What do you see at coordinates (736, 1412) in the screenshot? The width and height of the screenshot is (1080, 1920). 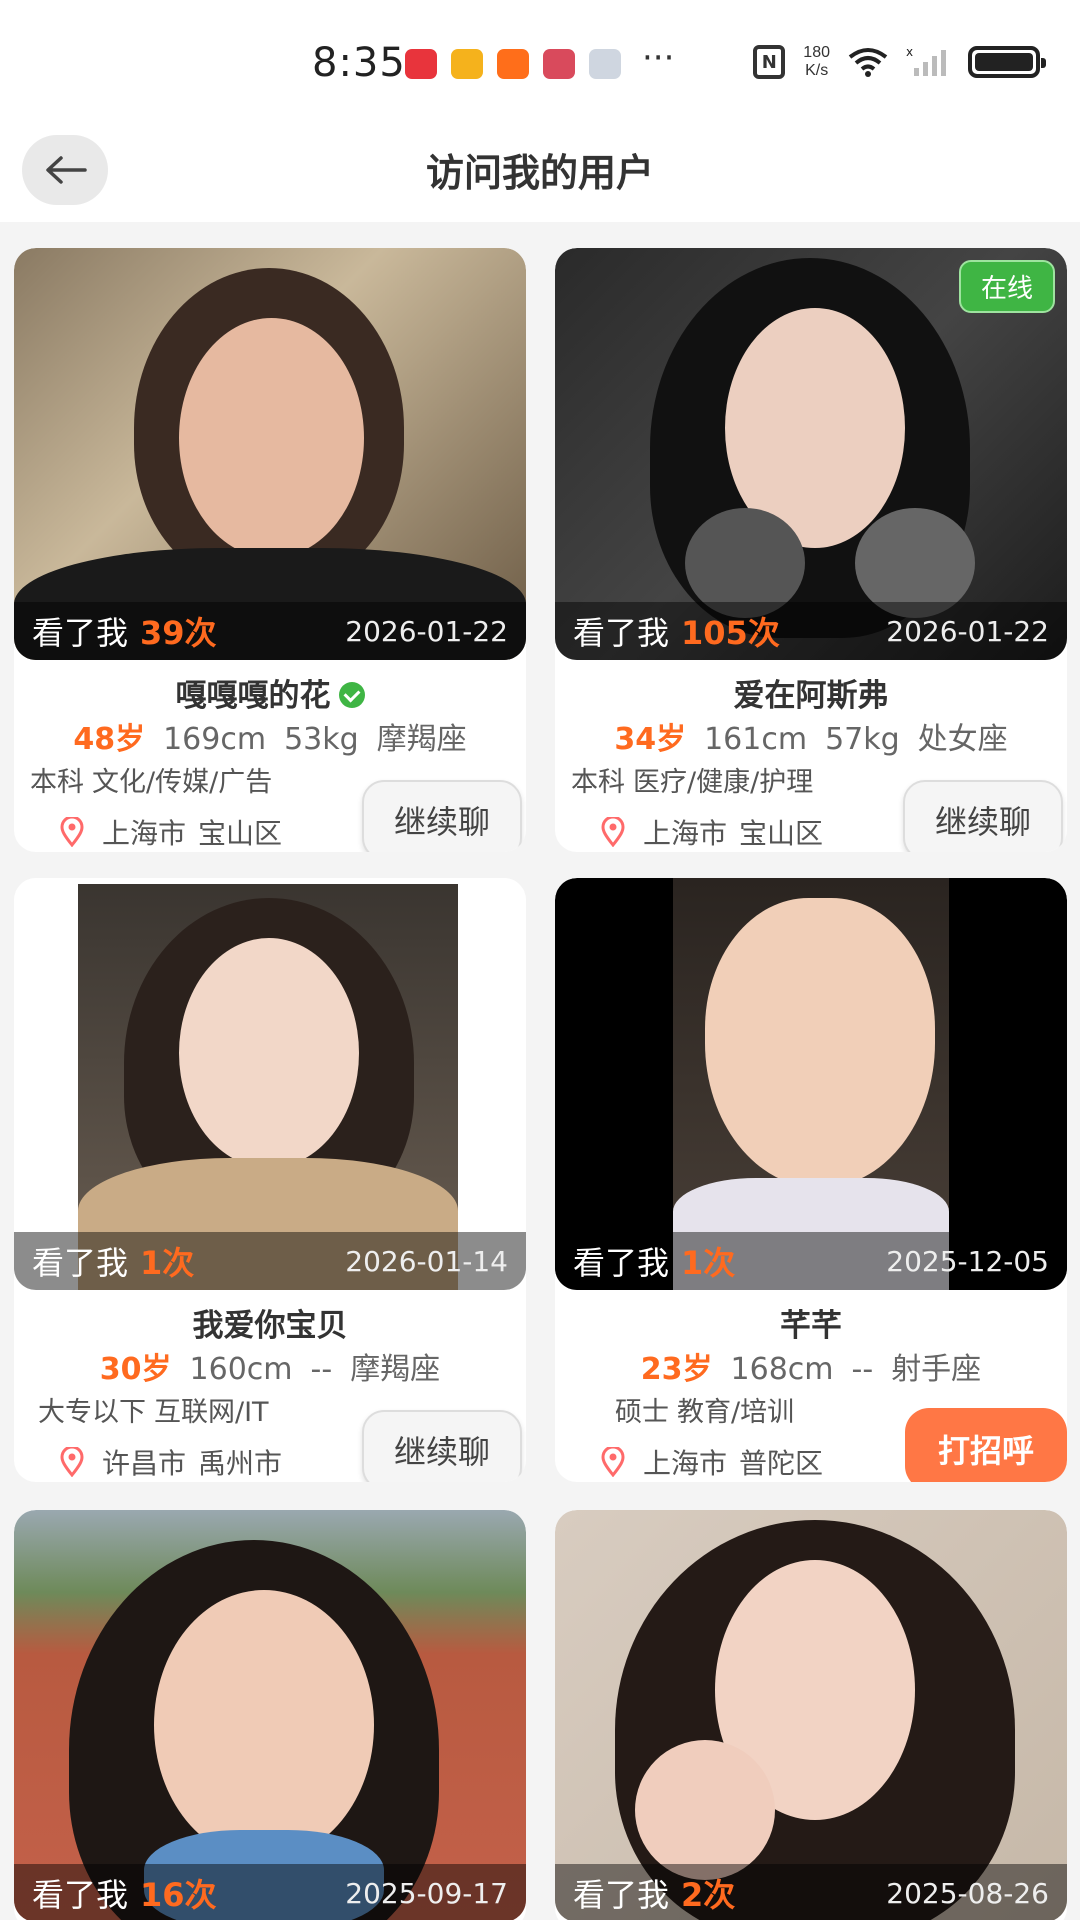 I see `industry: 教育/培训` at bounding box center [736, 1412].